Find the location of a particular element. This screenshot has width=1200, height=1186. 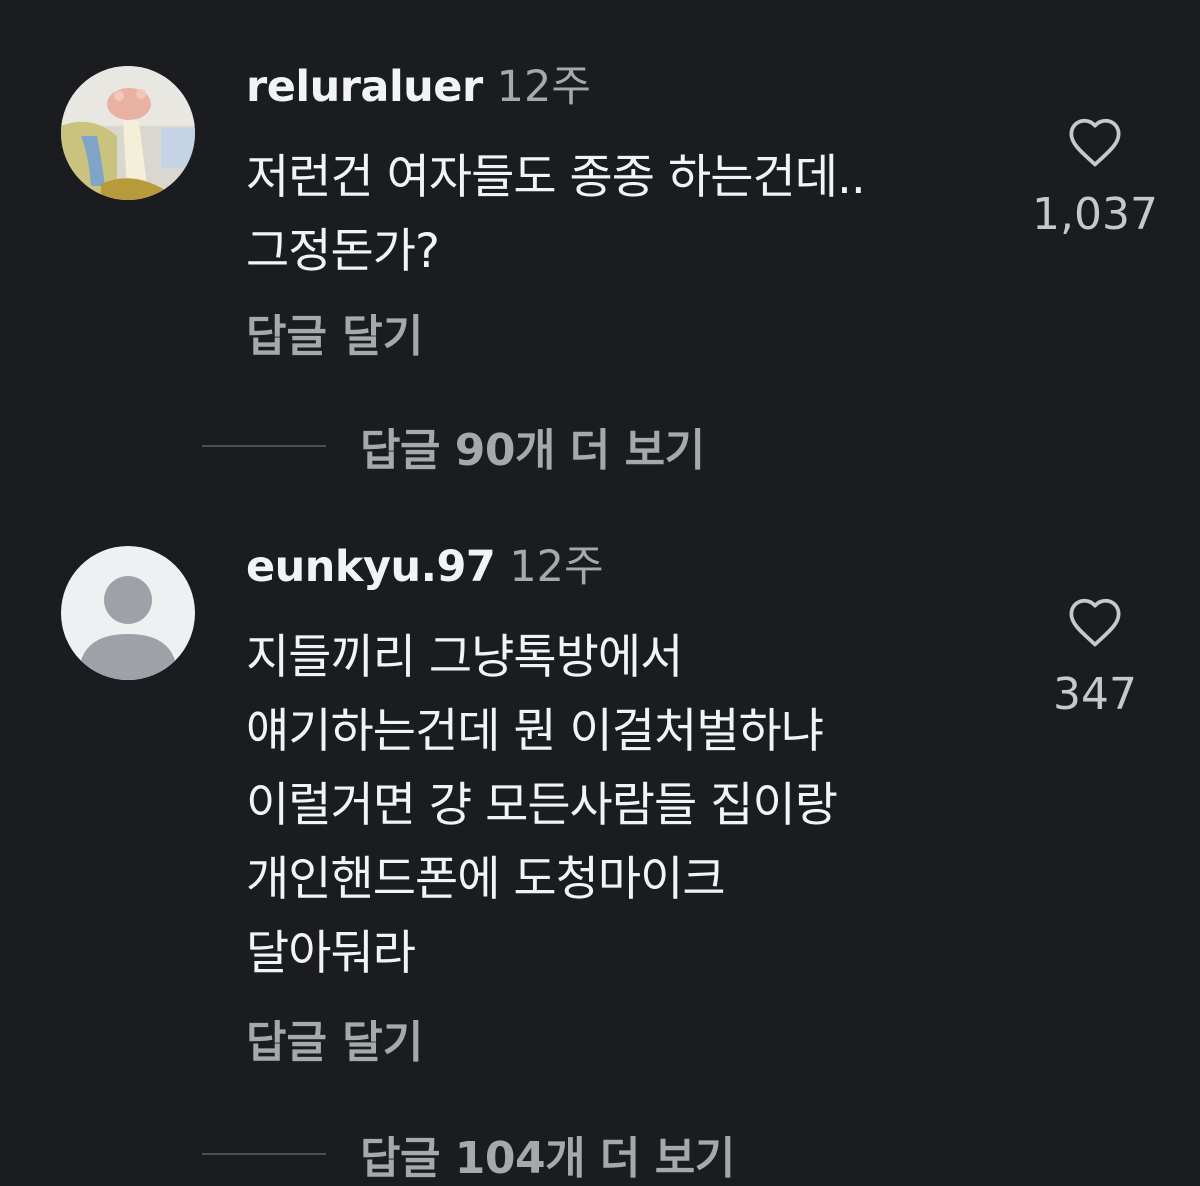

comment-header: eunkyu.97 12주 is located at coordinates (425, 567).